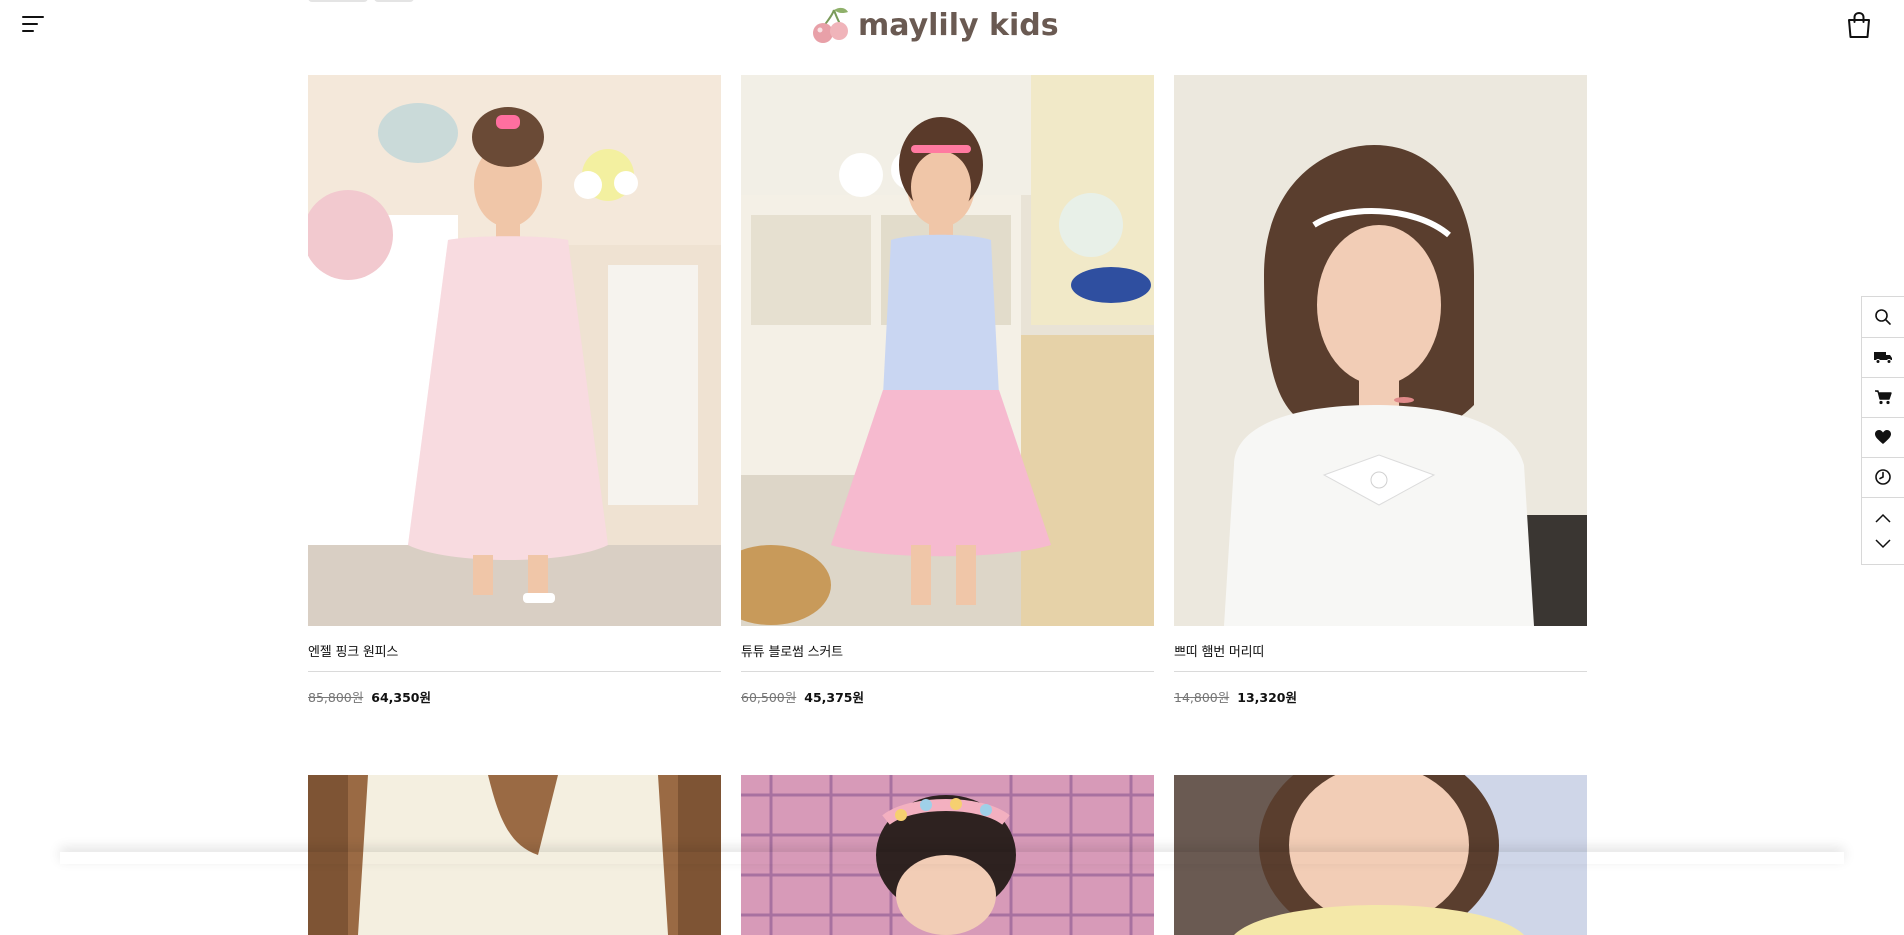 The height and width of the screenshot is (935, 1904). I want to click on shopping-bag-icon, so click(1859, 25).